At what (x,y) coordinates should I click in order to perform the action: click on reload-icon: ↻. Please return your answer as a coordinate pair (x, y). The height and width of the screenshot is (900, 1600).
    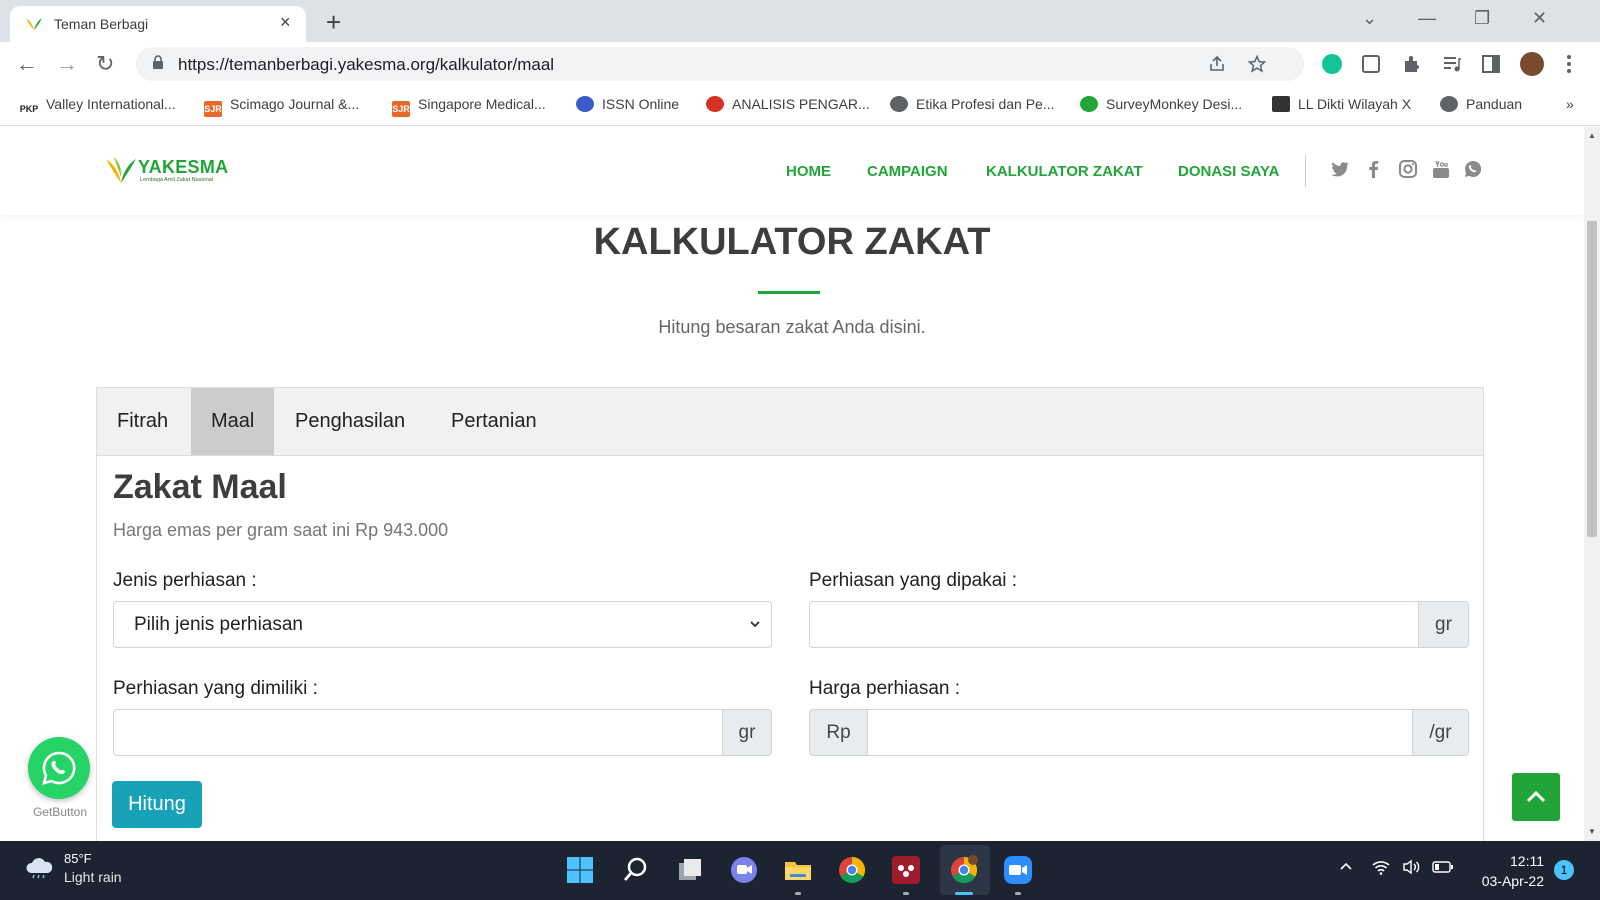
    Looking at the image, I should click on (105, 64).